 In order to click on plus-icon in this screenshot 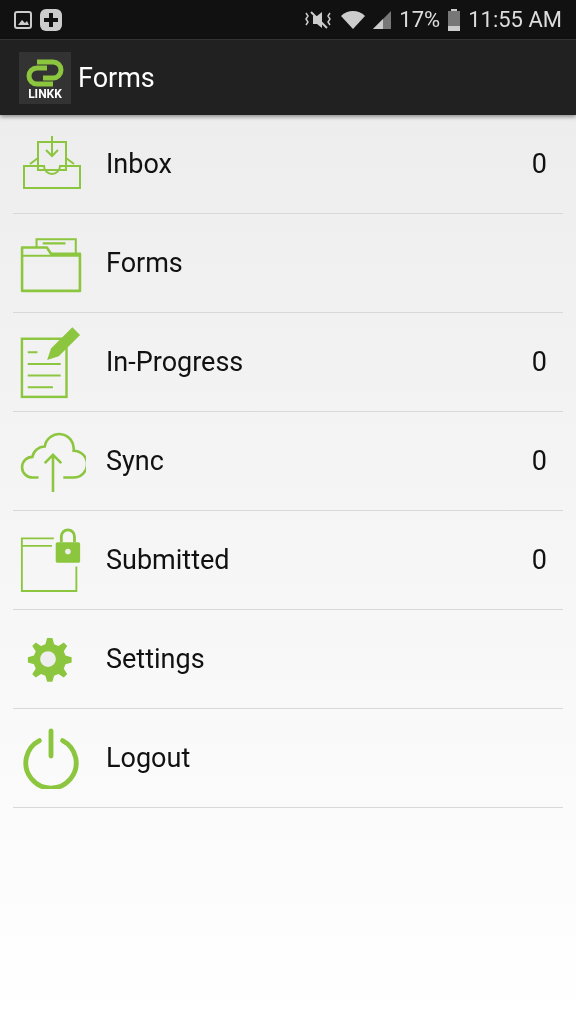, I will do `click(51, 19)`.